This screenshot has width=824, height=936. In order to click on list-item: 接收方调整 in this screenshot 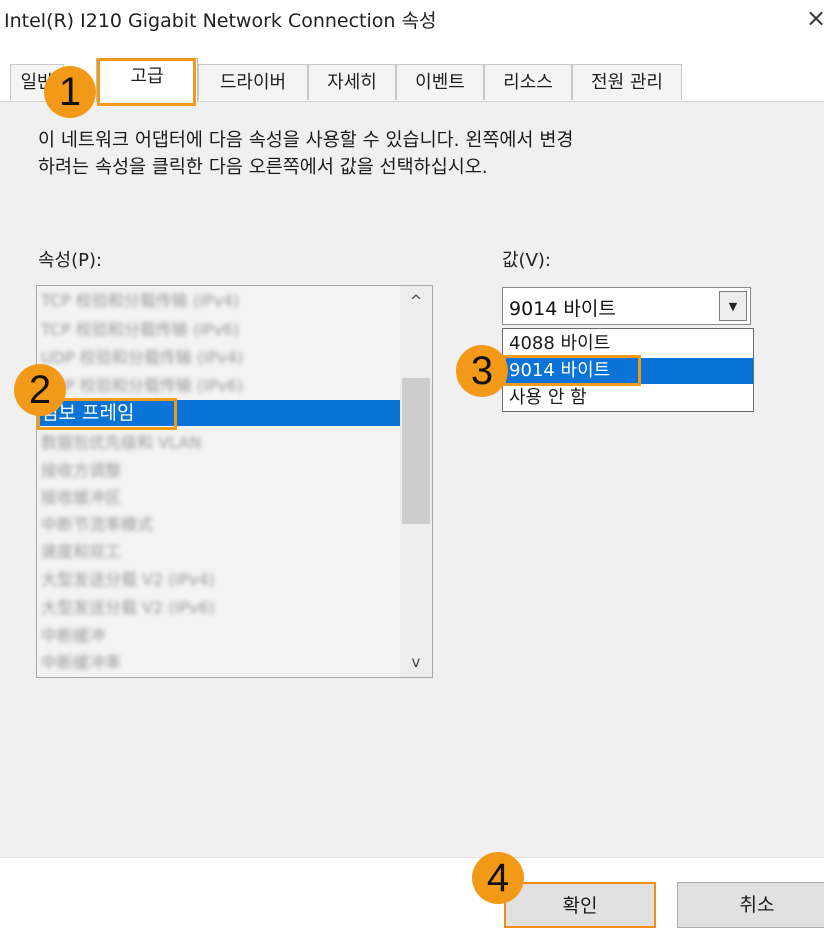, I will do `click(81, 471)`.